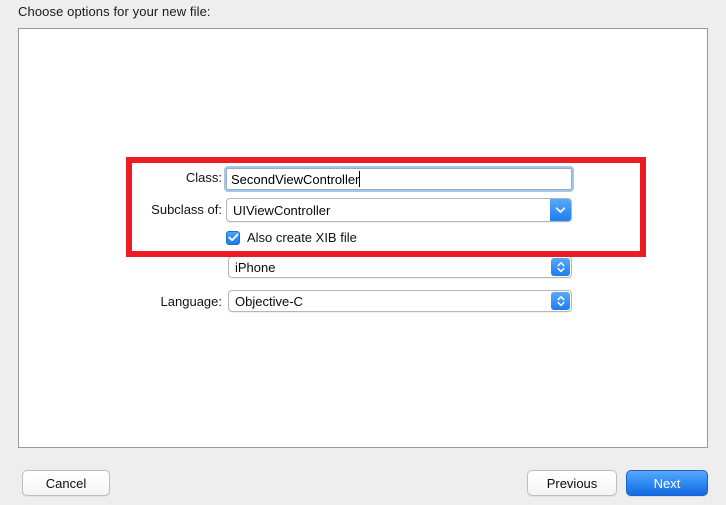 The height and width of the screenshot is (505, 726). Describe the element at coordinates (560, 210) in the screenshot. I see `chevron-down-icon` at that location.